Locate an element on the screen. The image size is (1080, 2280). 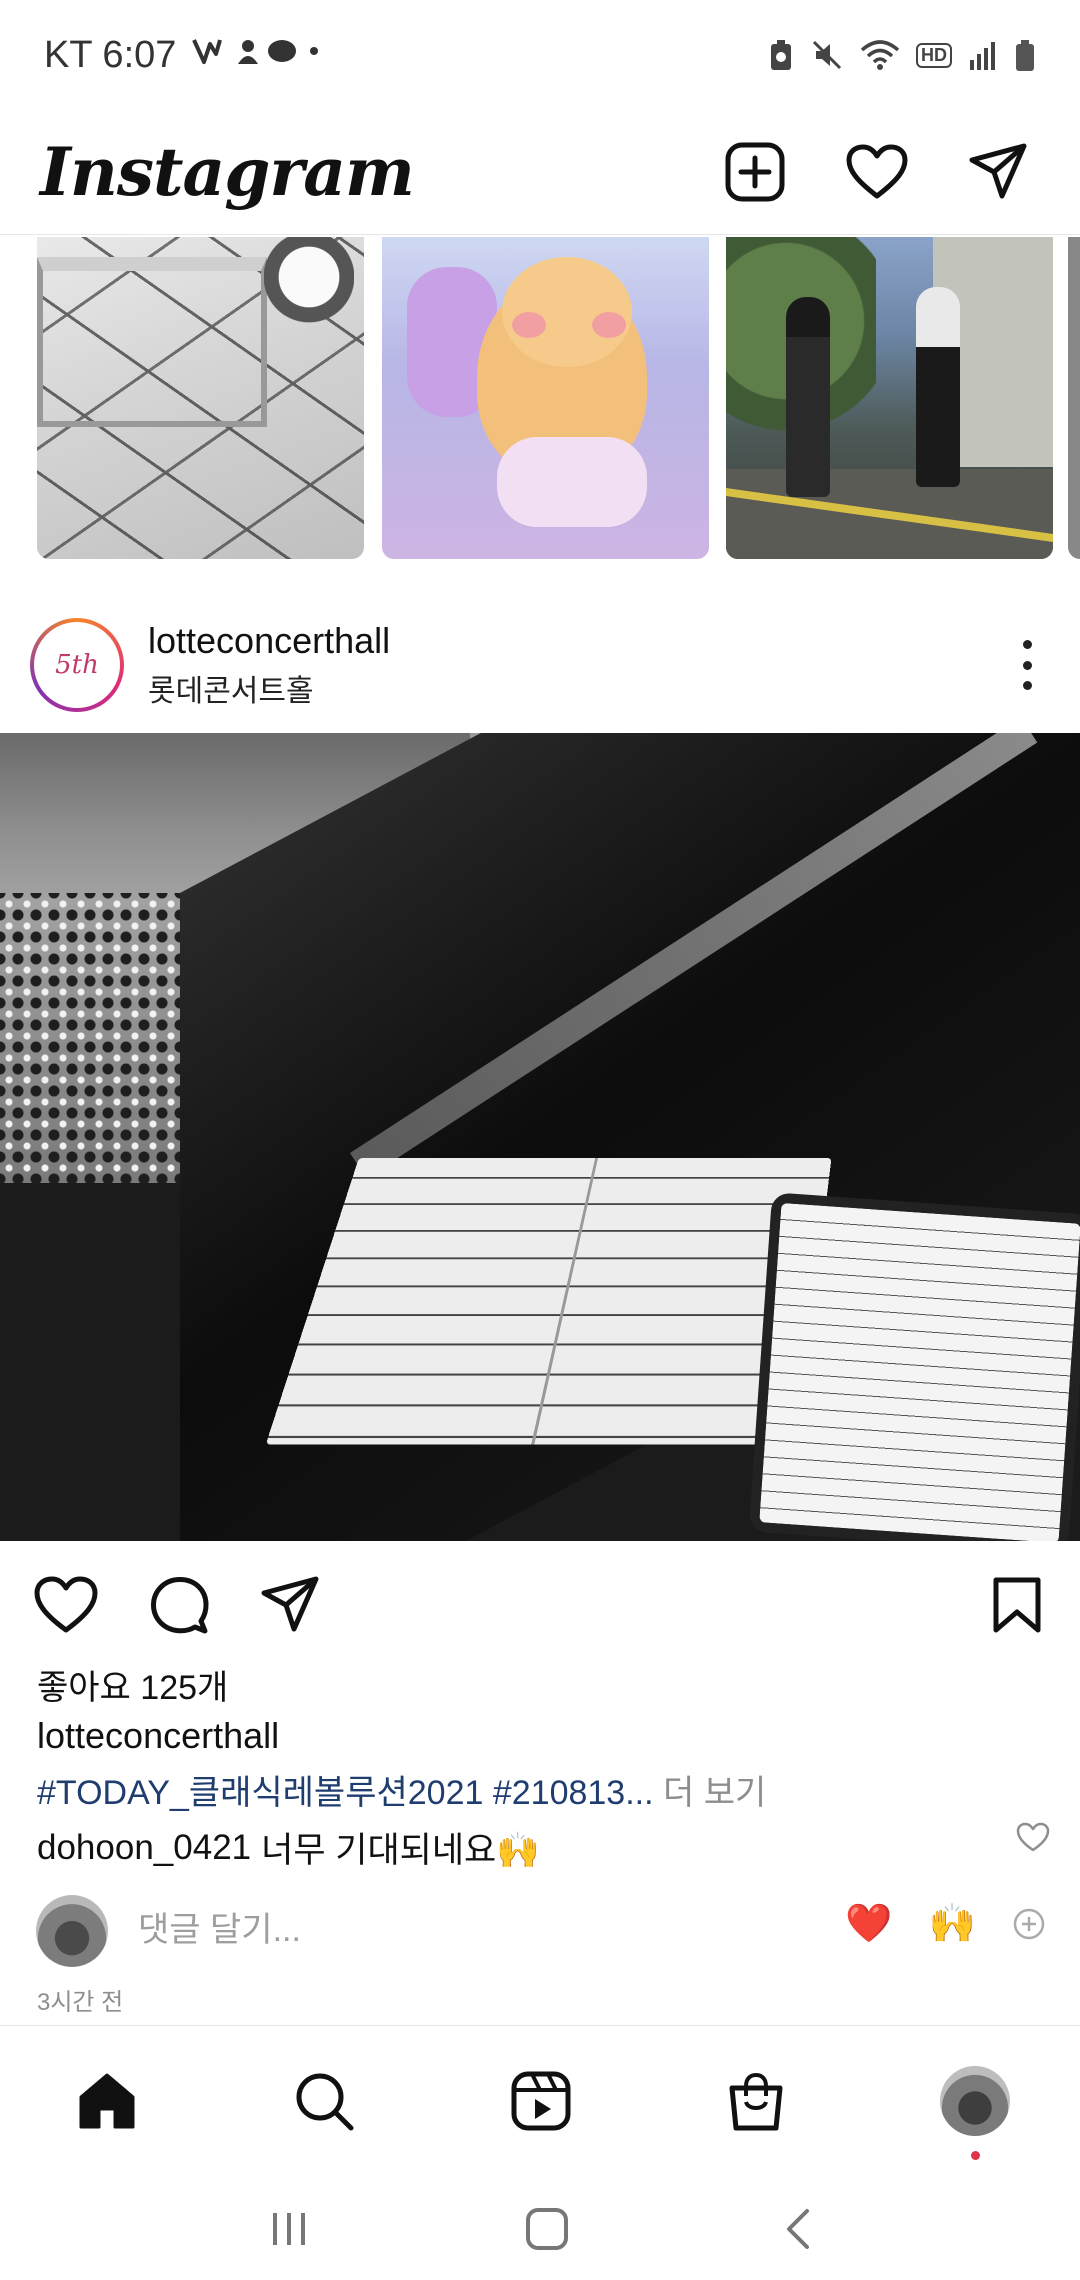
direct-message-icon is located at coordinates (998, 172).